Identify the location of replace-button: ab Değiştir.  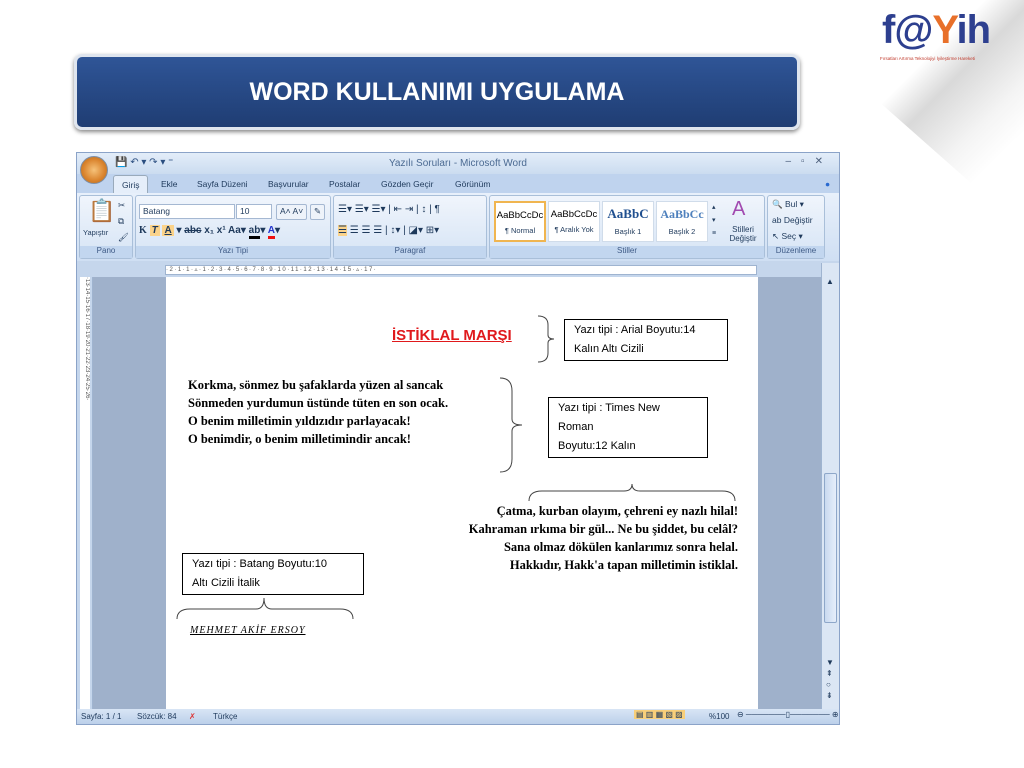
(792, 220).